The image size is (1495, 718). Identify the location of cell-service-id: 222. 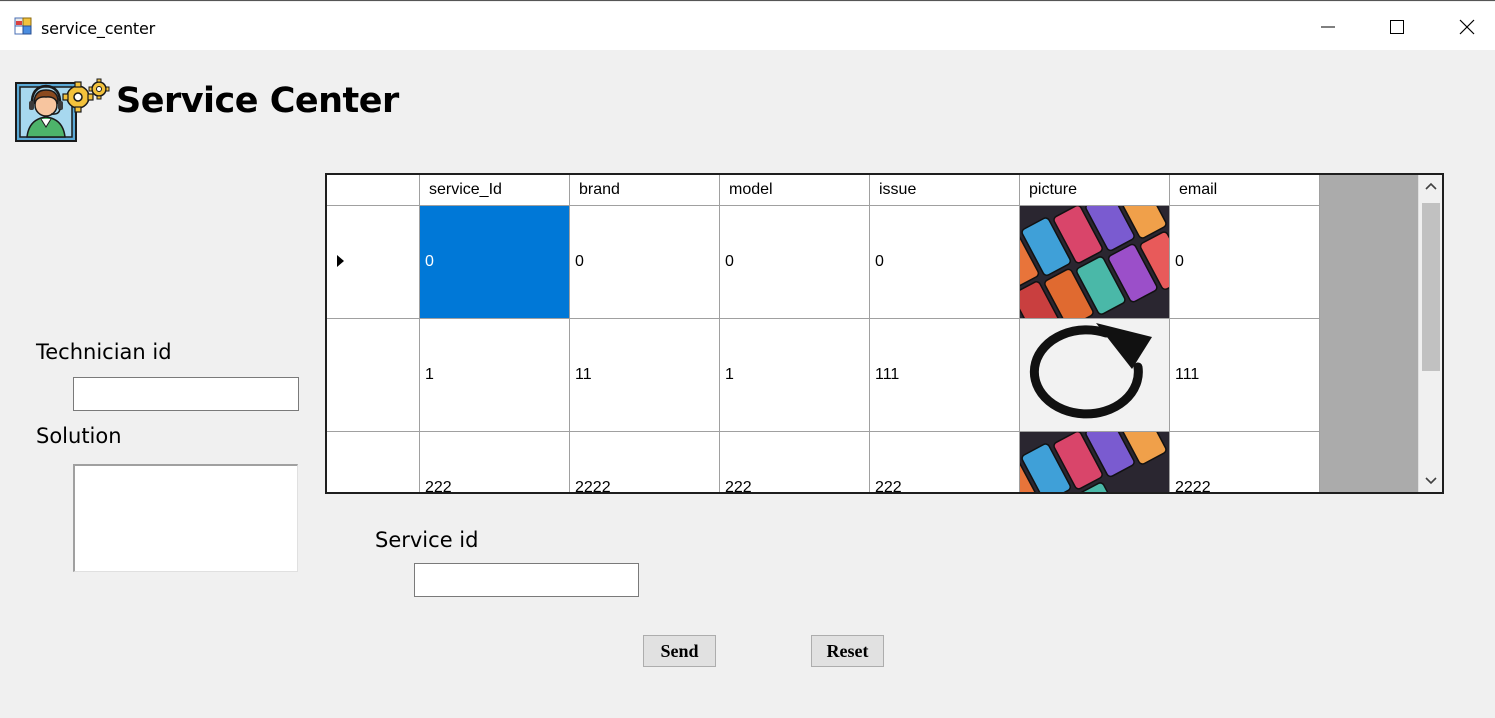
(495, 462).